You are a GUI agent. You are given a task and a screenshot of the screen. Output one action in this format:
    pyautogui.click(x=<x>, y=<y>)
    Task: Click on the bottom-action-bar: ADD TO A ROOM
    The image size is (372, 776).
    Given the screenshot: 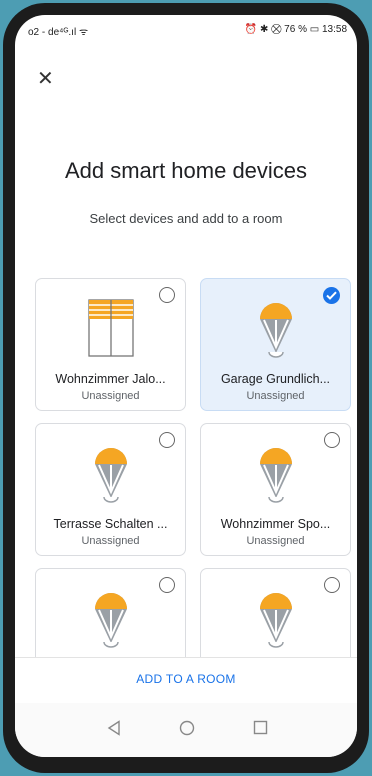 What is the action you would take?
    pyautogui.click(x=186, y=680)
    